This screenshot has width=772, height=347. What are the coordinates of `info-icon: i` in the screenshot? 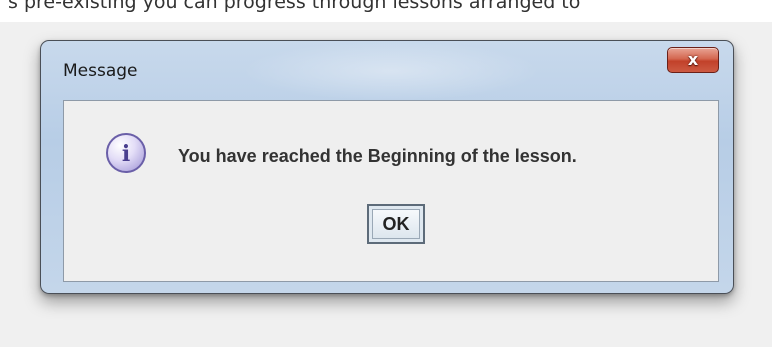 It's located at (126, 153).